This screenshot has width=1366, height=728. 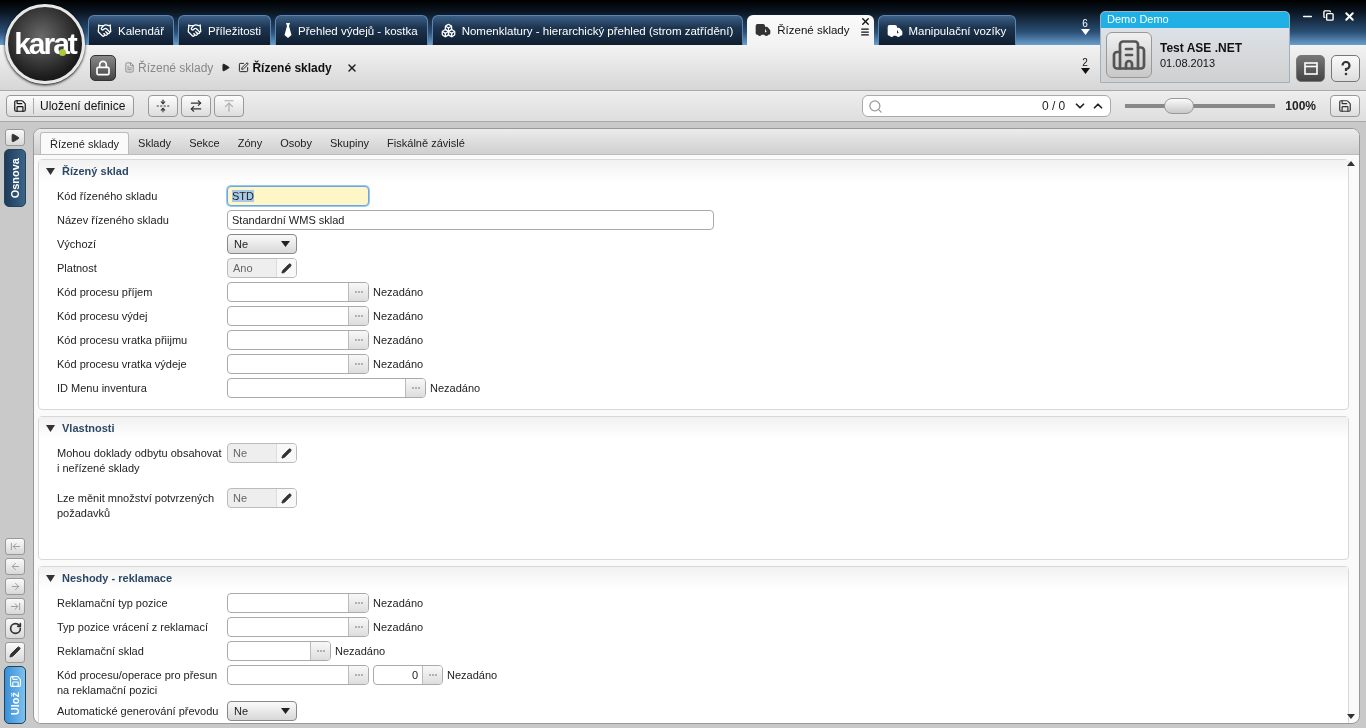 I want to click on previous-record-button, so click(x=15, y=566).